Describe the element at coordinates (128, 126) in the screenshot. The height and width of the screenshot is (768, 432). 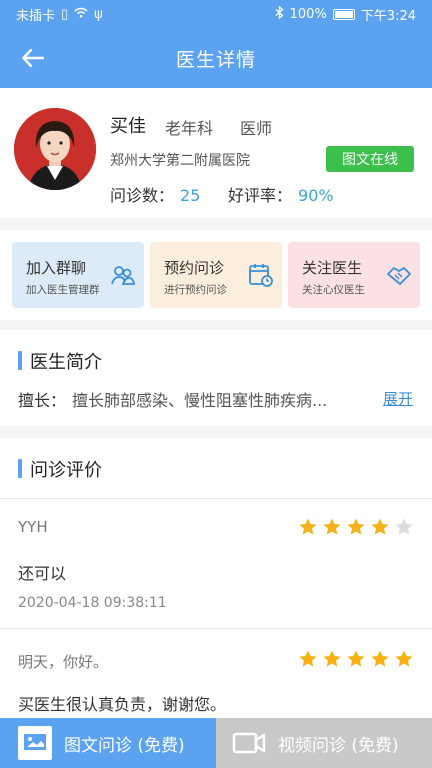
I see `doctor-name: 买佳` at that location.